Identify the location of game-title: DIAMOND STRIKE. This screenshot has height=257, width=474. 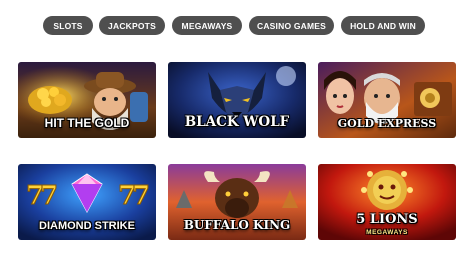
(87, 226).